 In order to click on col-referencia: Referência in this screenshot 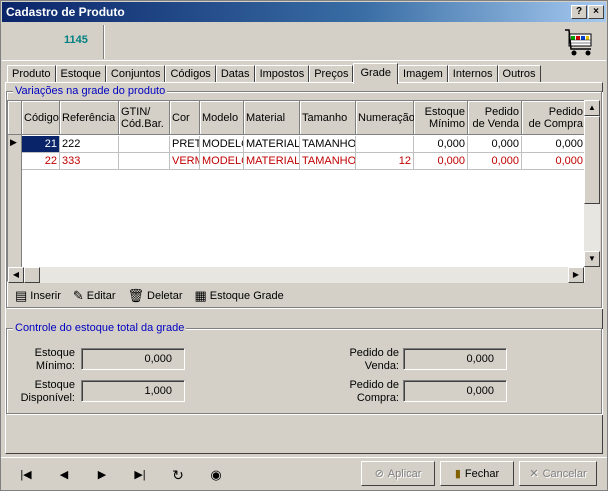, I will do `click(89, 118)`.